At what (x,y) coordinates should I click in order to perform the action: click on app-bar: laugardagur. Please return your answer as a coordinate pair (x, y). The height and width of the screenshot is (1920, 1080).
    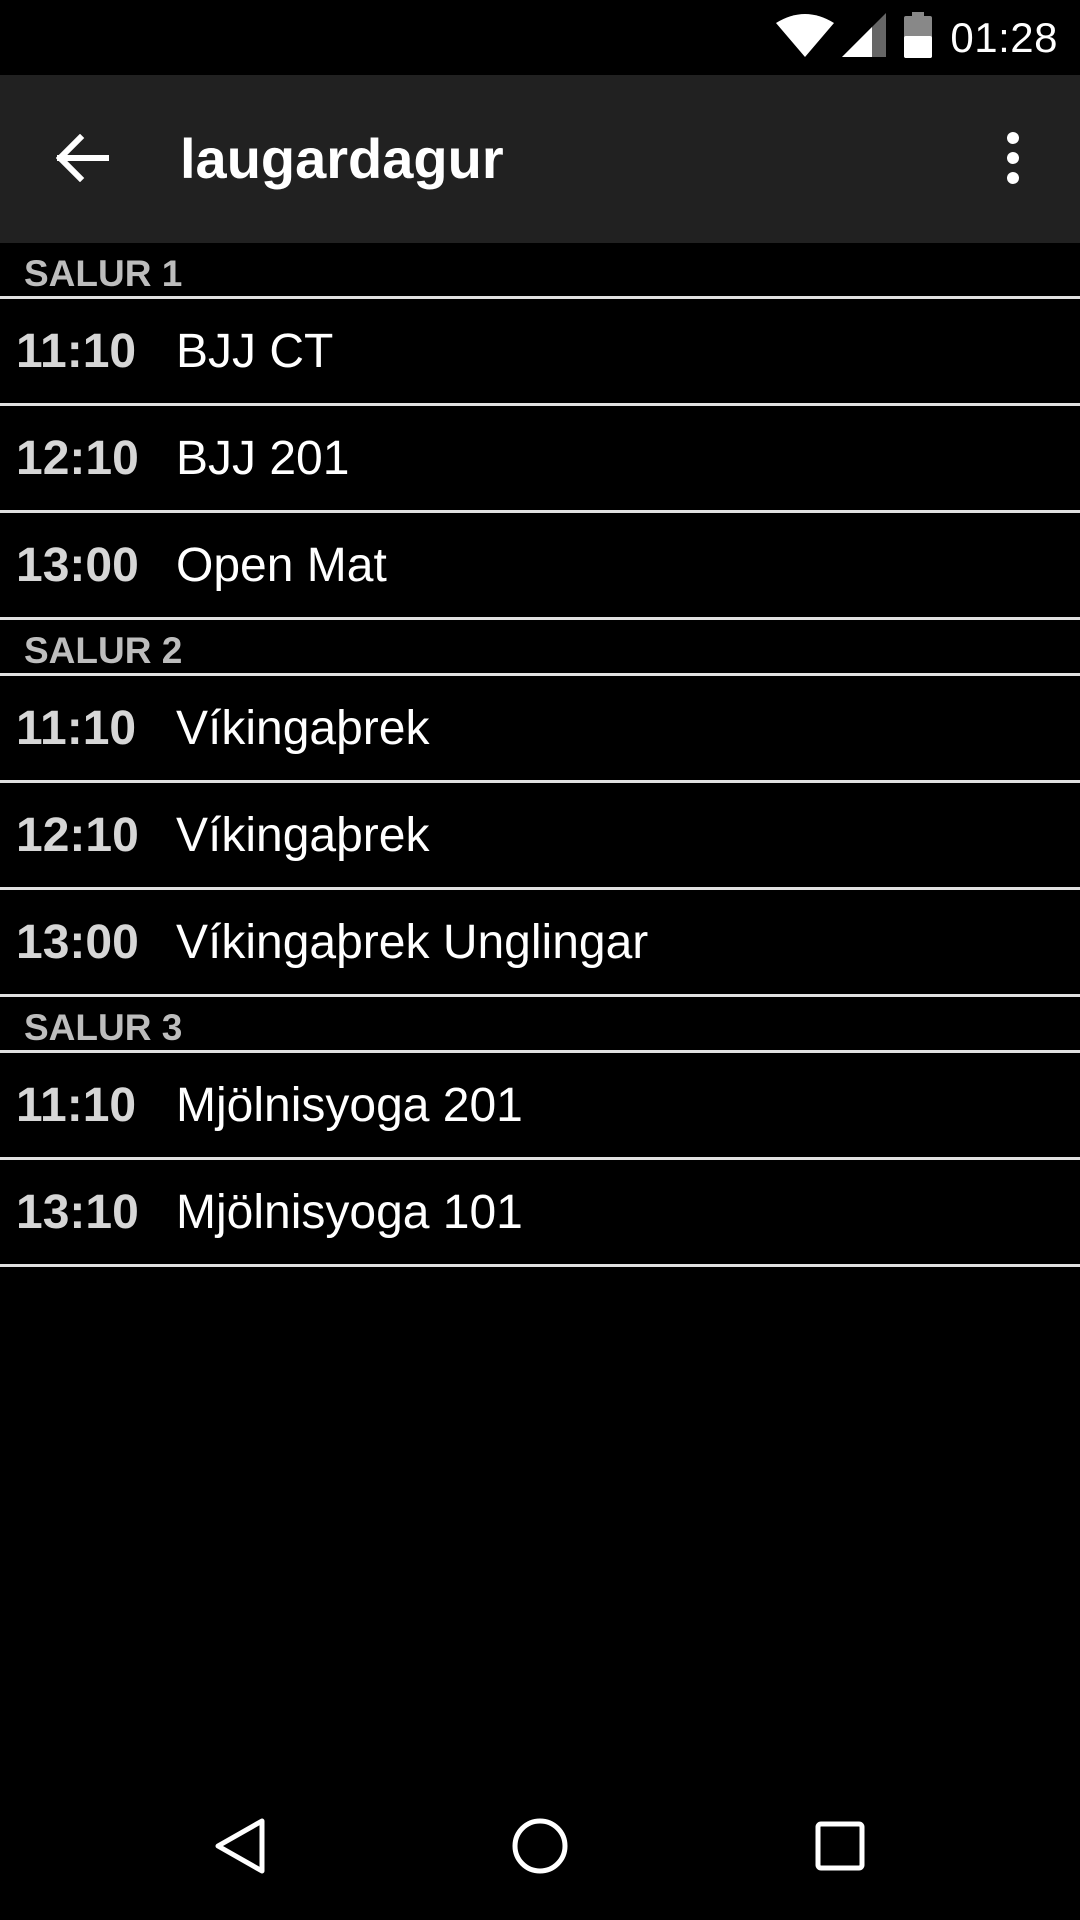
    Looking at the image, I should click on (540, 159).